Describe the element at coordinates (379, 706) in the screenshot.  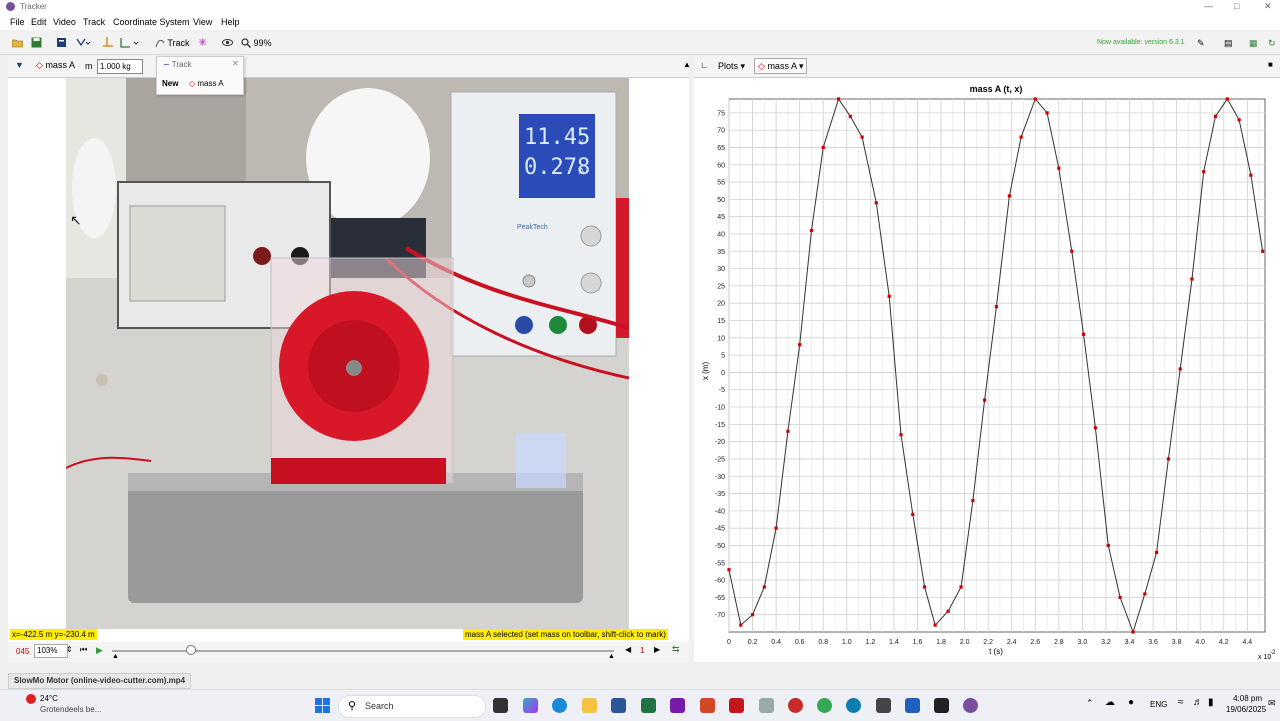
I see `search-placeholder: Search` at that location.